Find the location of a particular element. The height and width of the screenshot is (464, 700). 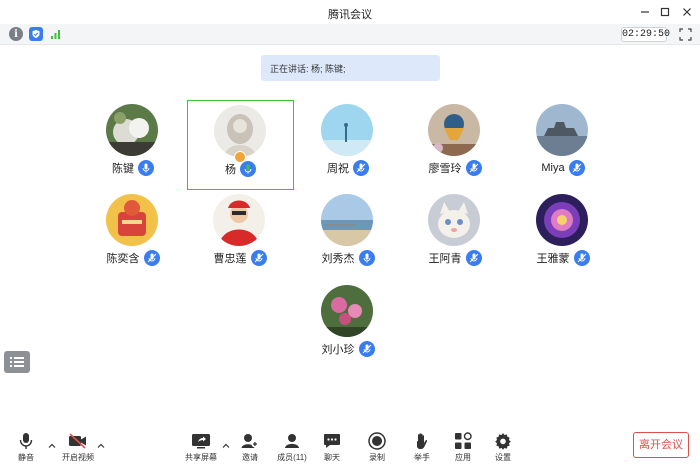

chat-label: 聊天 is located at coordinates (332, 457).